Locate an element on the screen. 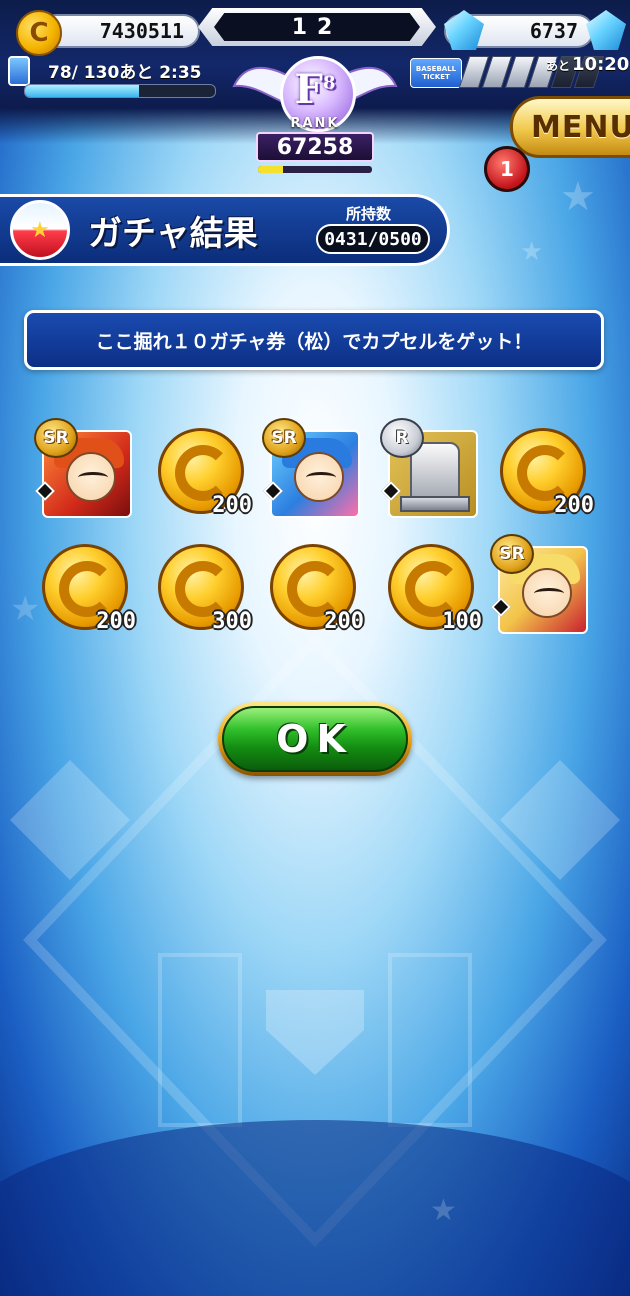 The height and width of the screenshot is (1296, 630). coin-reward-9: 100 is located at coordinates (433, 588).